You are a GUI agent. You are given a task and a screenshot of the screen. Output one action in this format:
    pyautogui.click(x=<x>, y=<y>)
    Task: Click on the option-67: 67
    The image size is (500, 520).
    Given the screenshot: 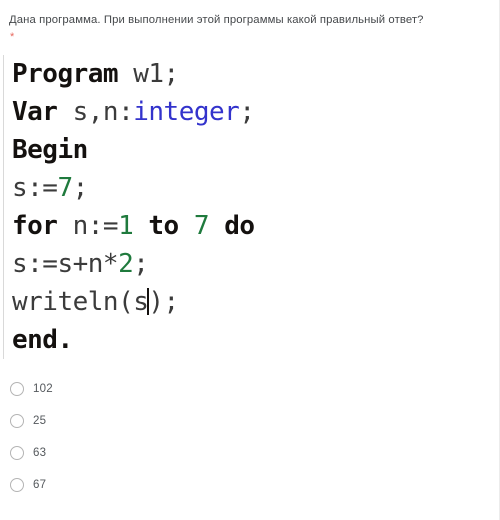 What is the action you would take?
    pyautogui.click(x=254, y=485)
    